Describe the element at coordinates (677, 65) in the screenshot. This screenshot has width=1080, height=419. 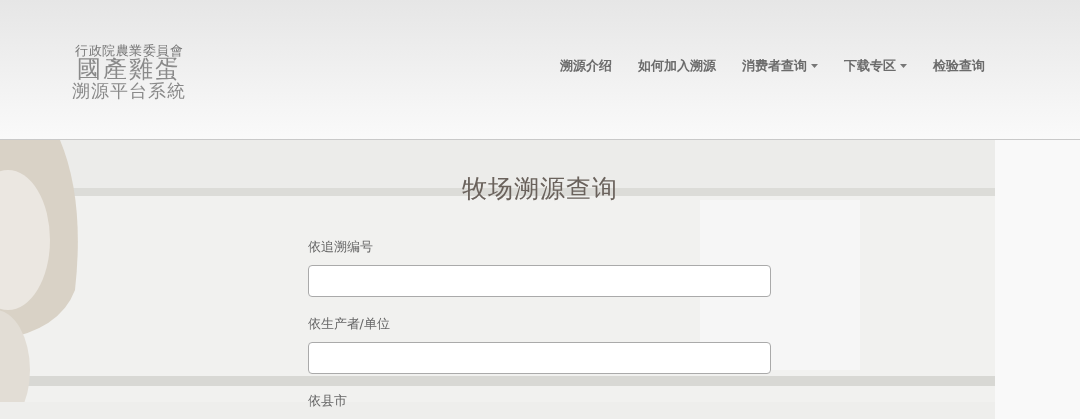
I see `nav-link: 如何加入溯源` at that location.